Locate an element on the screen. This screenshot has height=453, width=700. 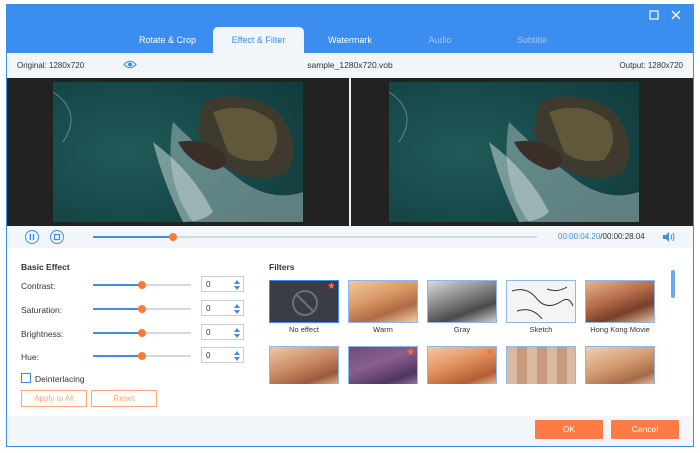
brightness-value: 0 is located at coordinates (208, 332).